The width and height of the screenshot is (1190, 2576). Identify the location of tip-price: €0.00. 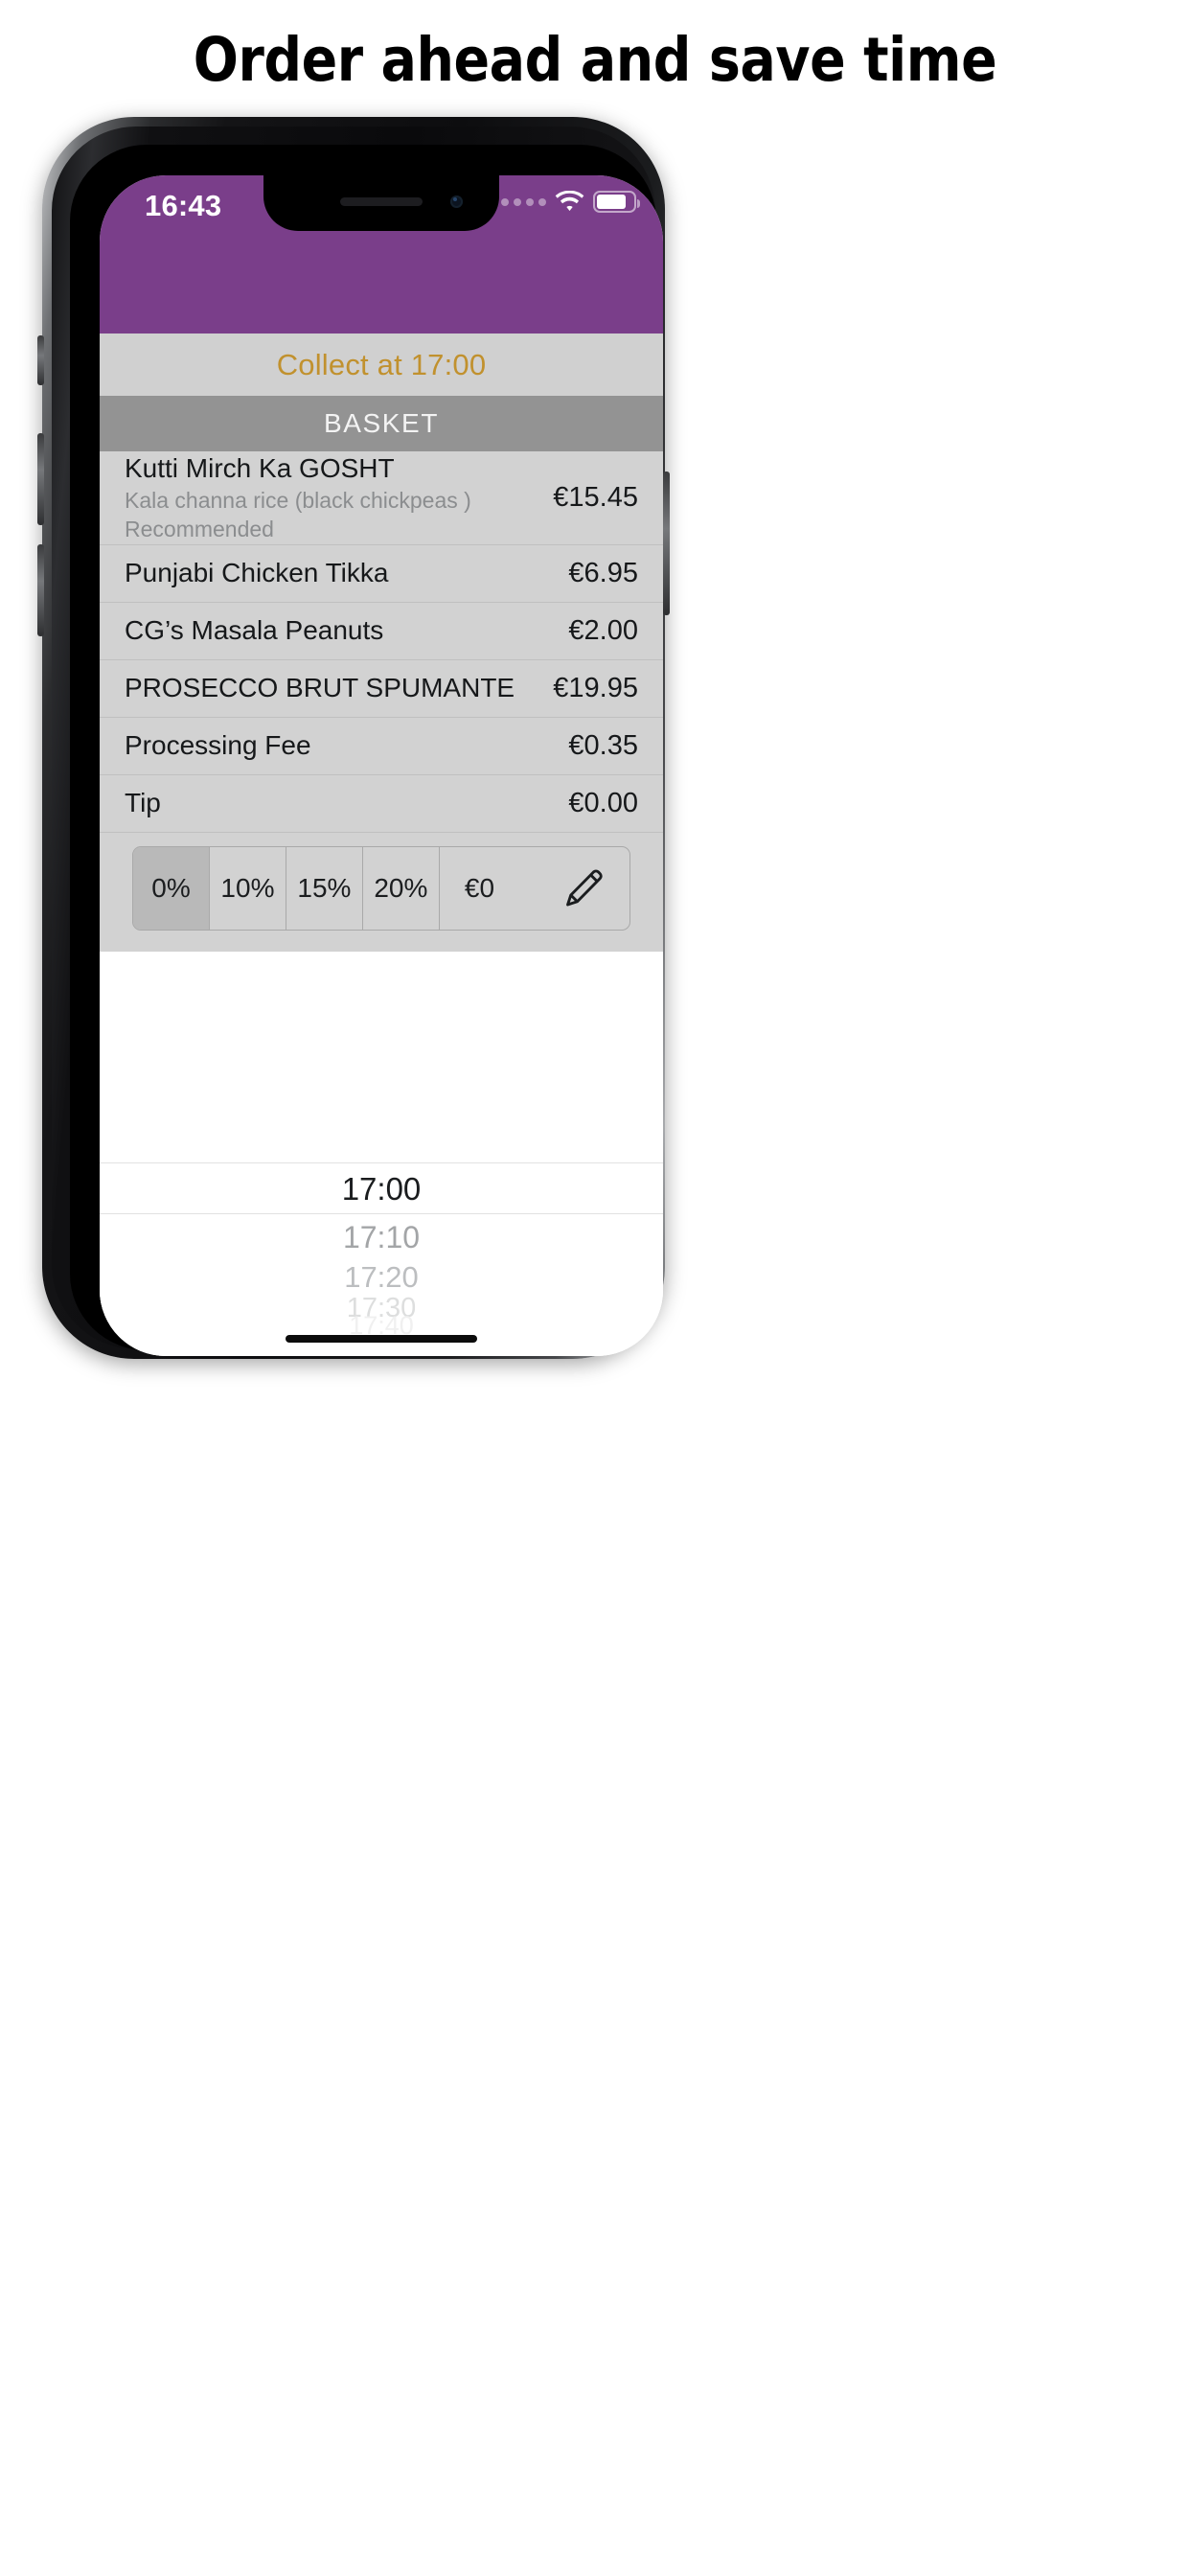
(603, 802).